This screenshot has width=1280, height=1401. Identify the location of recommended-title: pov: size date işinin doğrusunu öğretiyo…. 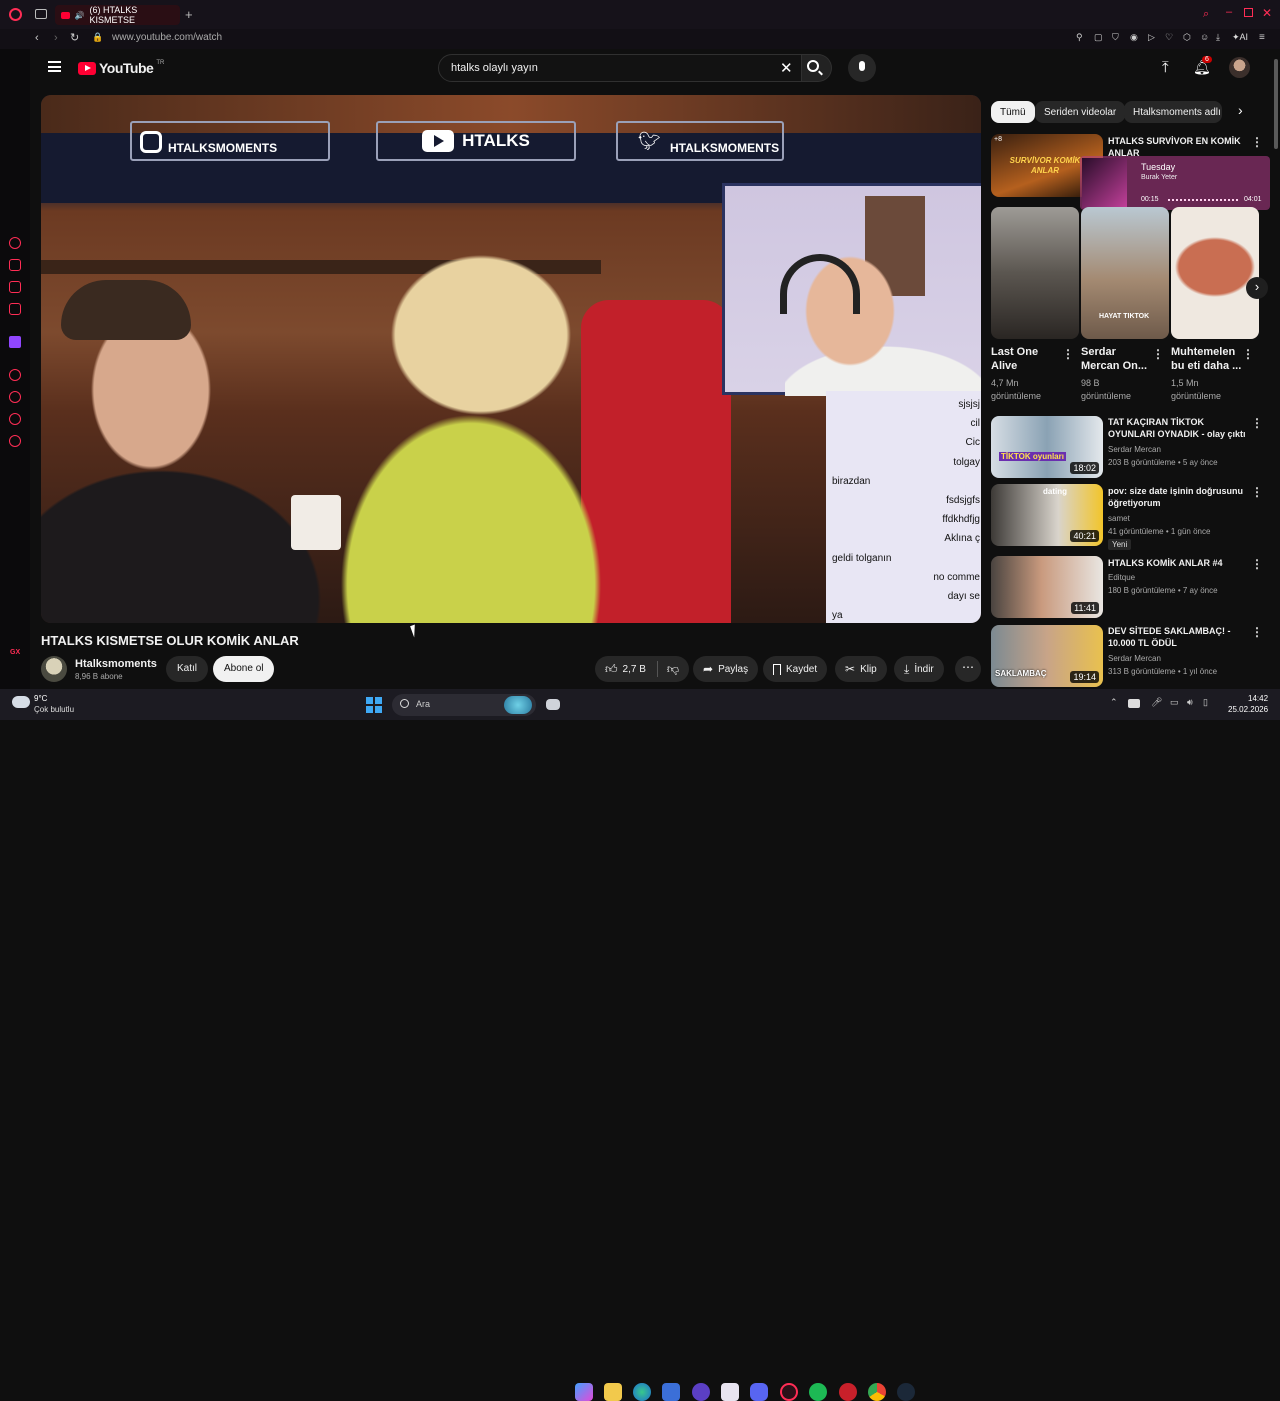
(1178, 497).